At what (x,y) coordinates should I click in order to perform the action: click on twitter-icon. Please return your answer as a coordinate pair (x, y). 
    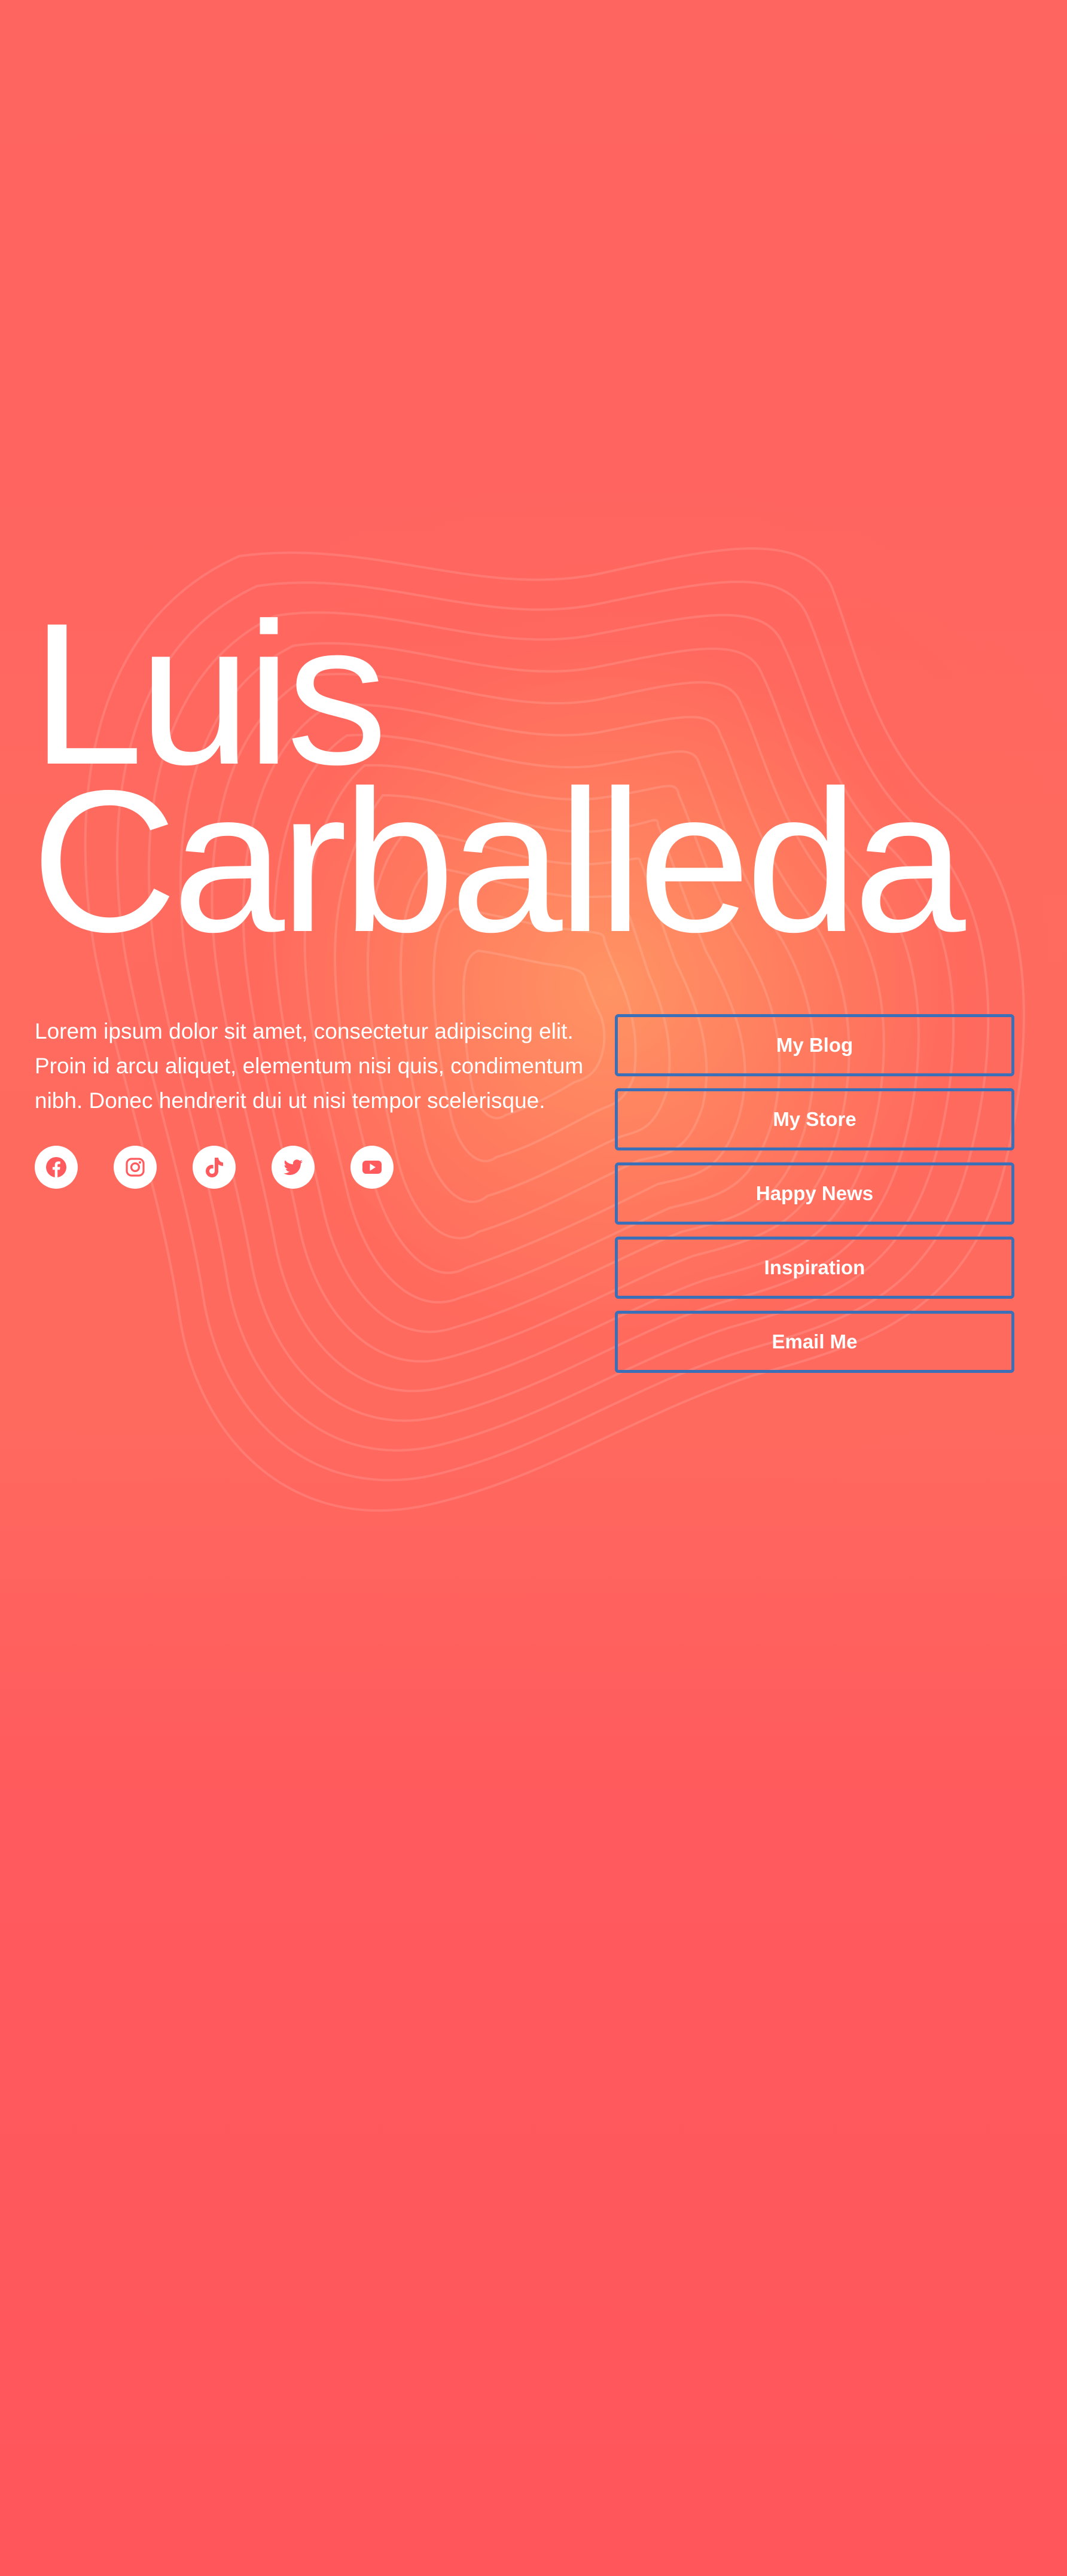
    Looking at the image, I should click on (293, 1167).